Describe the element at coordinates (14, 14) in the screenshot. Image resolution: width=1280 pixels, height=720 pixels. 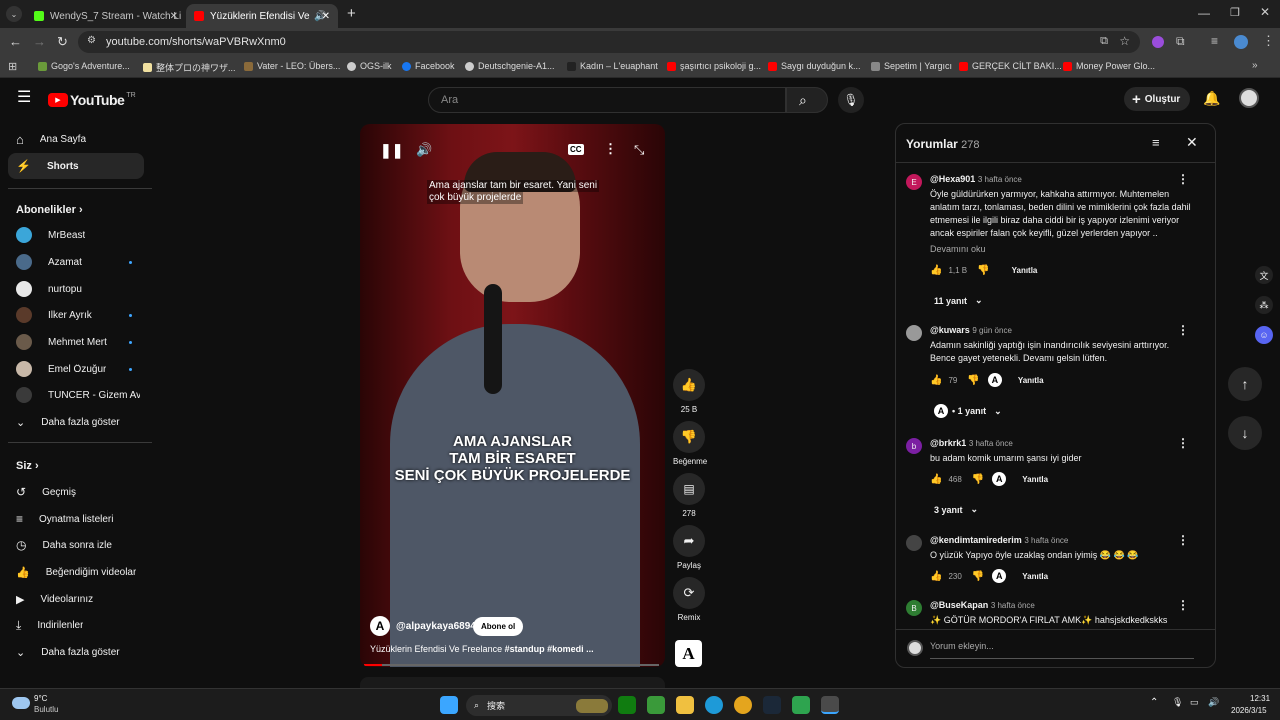
I see `tab-search-icon: ⌄` at that location.